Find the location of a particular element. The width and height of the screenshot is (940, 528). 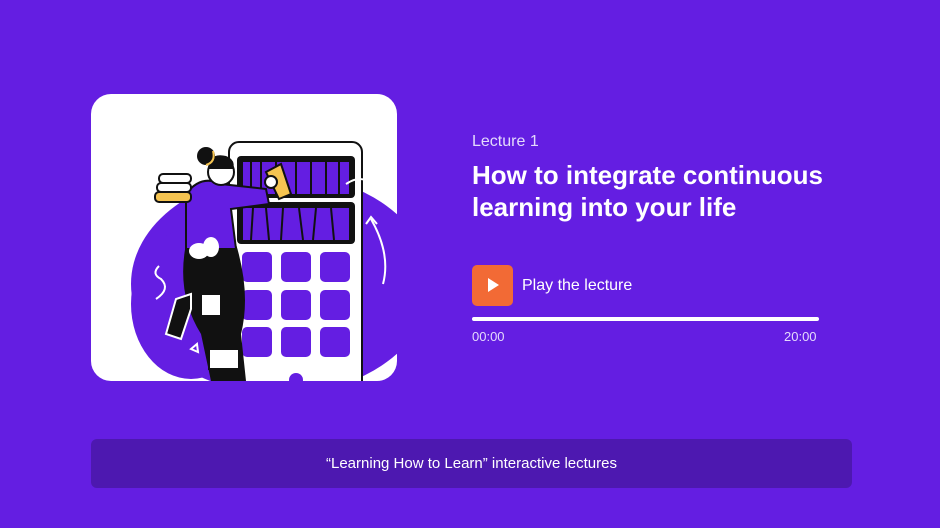

play-label: Play the lecture is located at coordinates (577, 286).